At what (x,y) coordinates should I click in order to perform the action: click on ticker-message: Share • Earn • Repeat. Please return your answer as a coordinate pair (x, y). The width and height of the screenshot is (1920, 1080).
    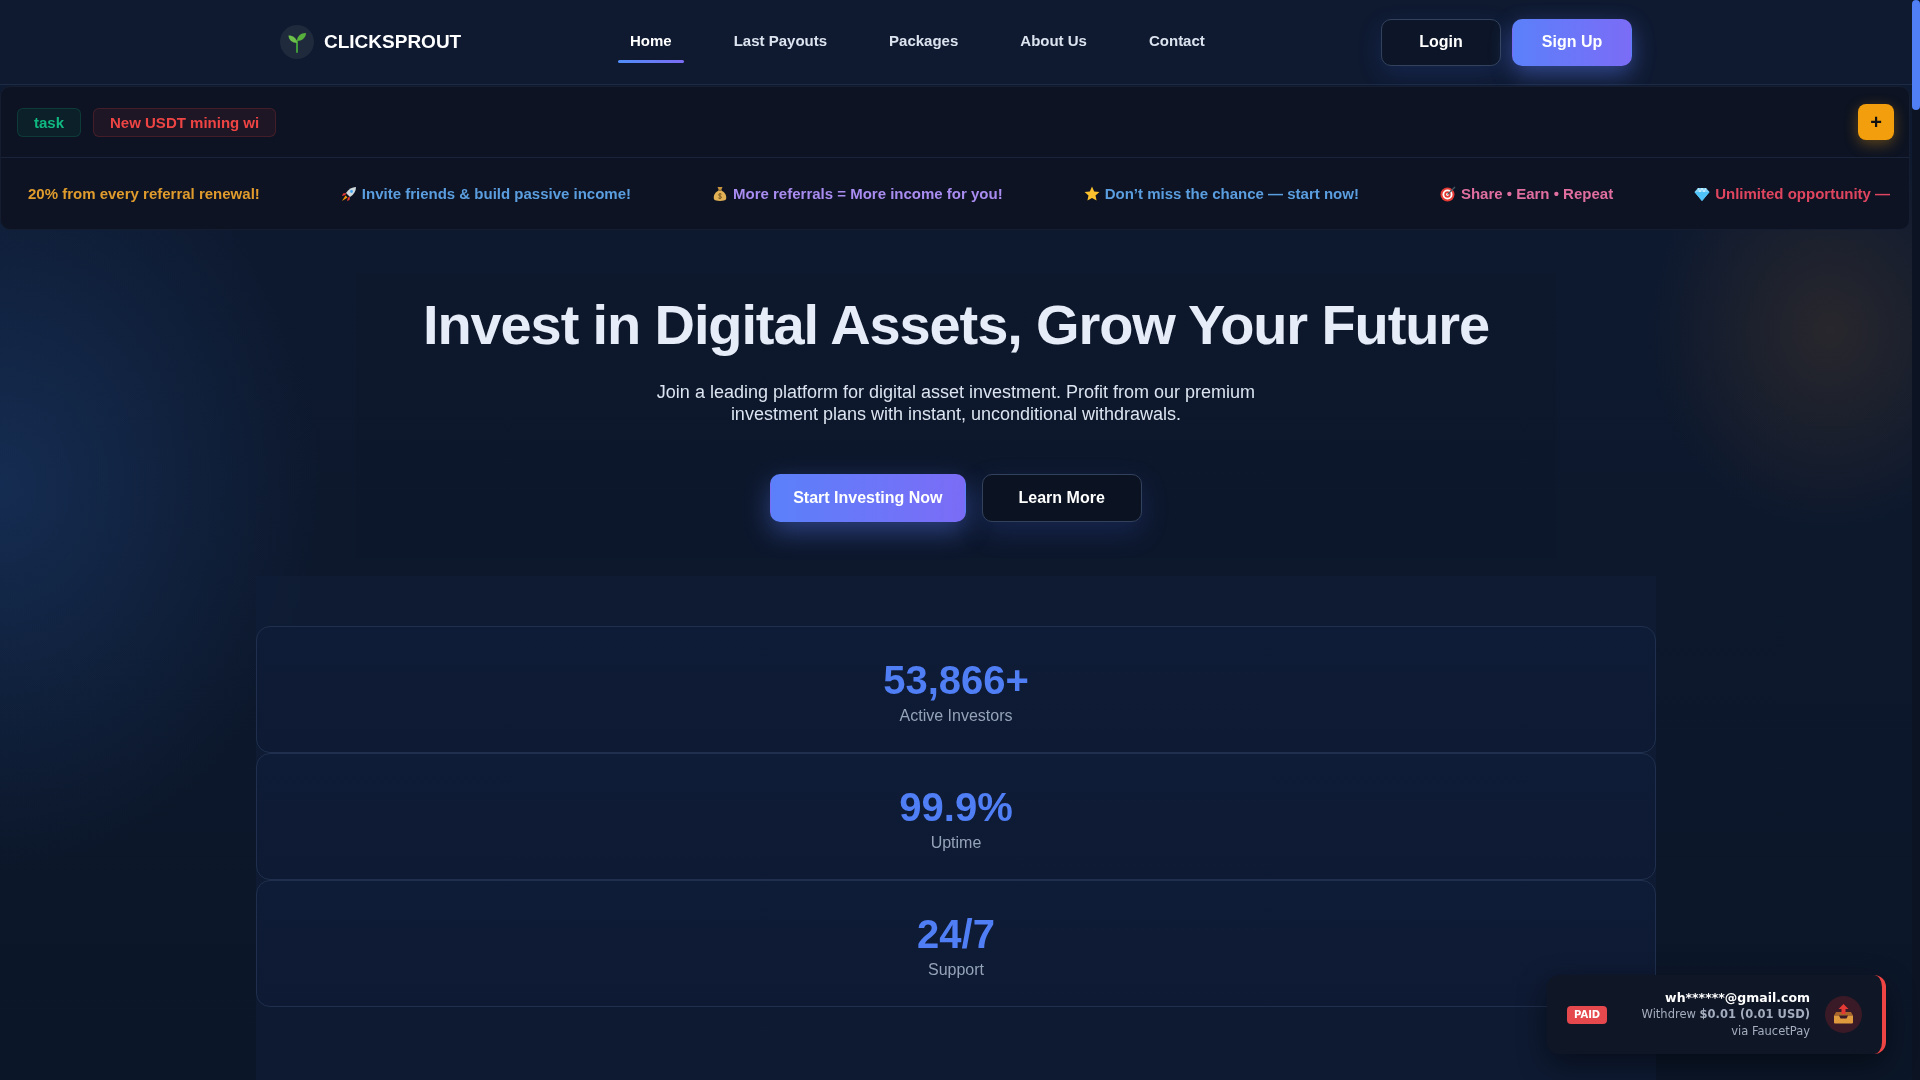
    Looking at the image, I should click on (1537, 193).